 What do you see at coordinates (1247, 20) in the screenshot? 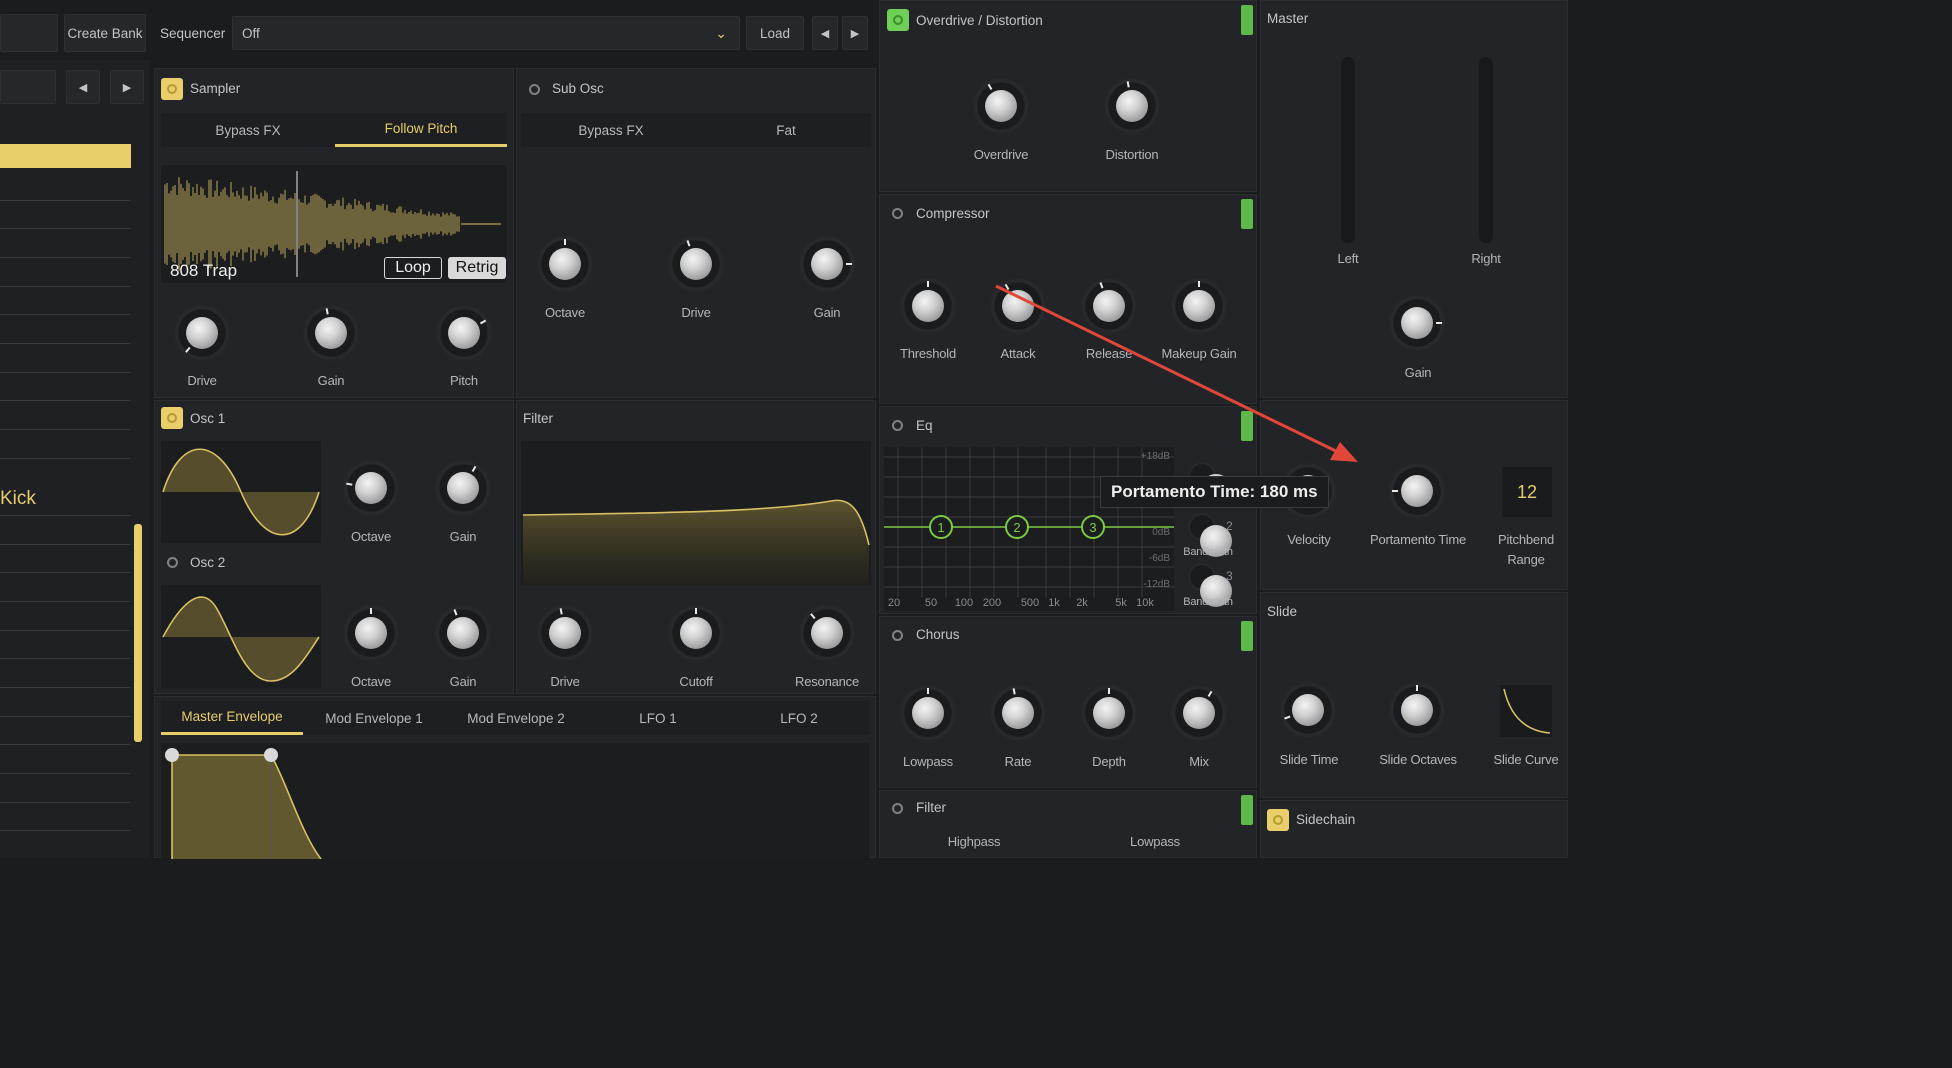
I see `overdrive-drag-handle` at bounding box center [1247, 20].